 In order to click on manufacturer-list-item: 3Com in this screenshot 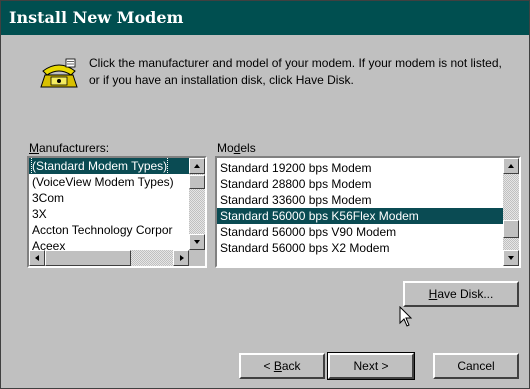, I will do `click(109, 198)`.